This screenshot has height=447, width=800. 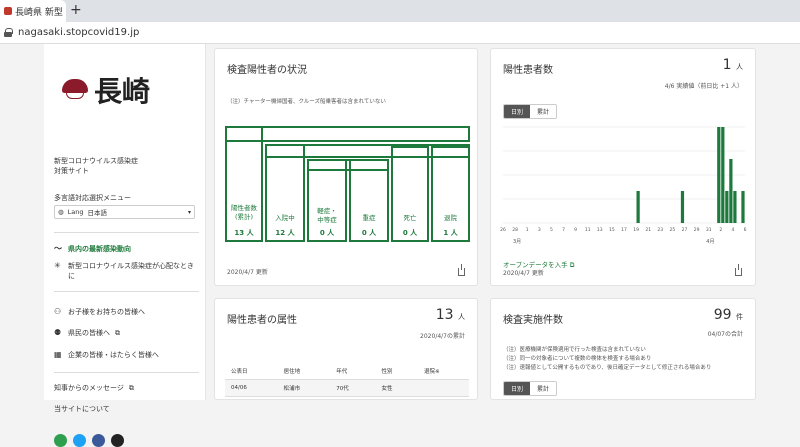 I want to click on attr-count: 13 人, so click(x=450, y=315).